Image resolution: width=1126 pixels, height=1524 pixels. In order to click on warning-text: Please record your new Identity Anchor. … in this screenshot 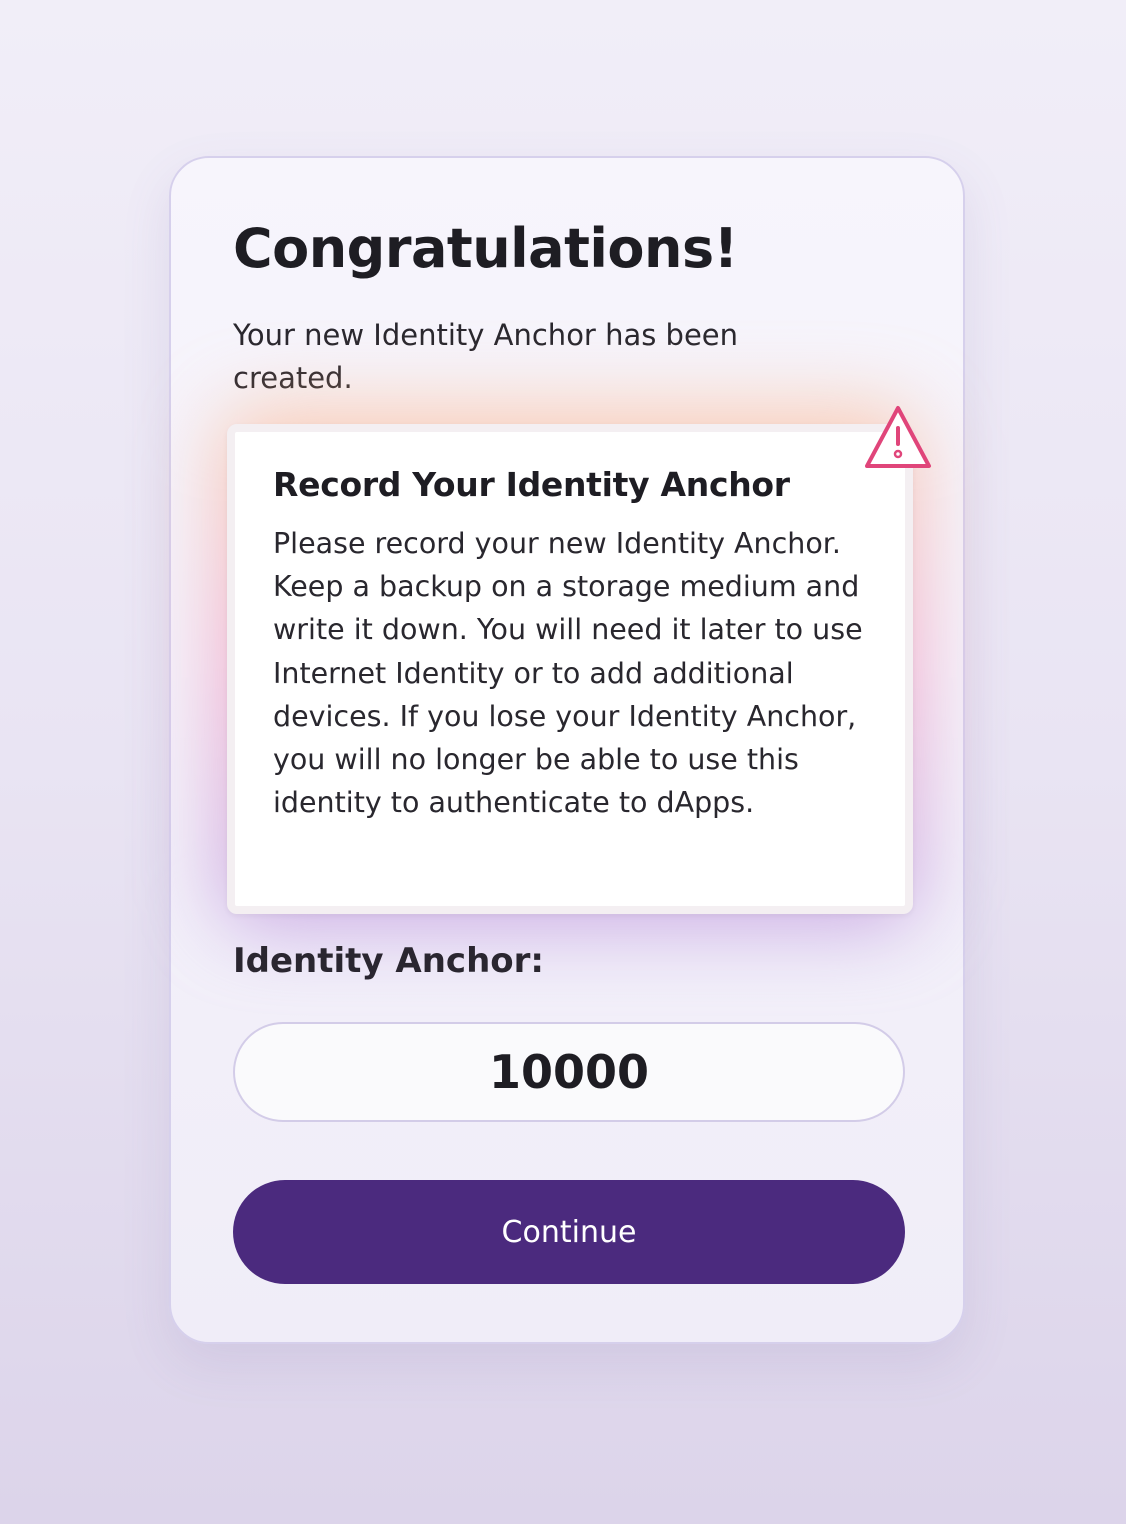, I will do `click(568, 673)`.